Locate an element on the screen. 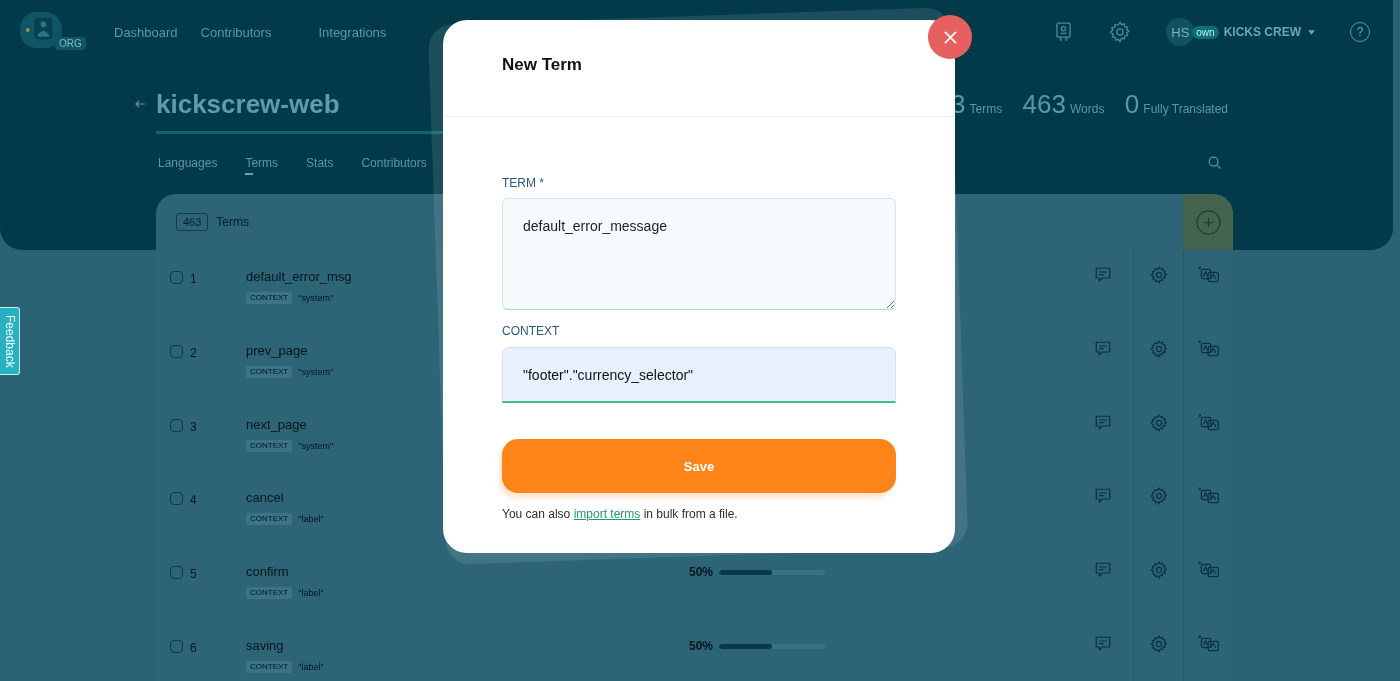 The width and height of the screenshot is (1400, 681). term-count-badge: 463 is located at coordinates (192, 222).